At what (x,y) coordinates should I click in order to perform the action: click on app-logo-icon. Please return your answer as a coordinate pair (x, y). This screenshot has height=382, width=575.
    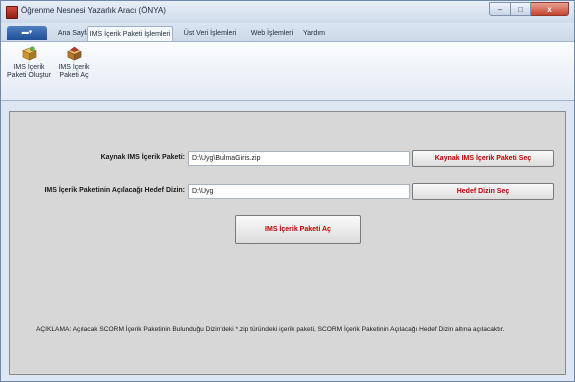
    Looking at the image, I should click on (12, 12).